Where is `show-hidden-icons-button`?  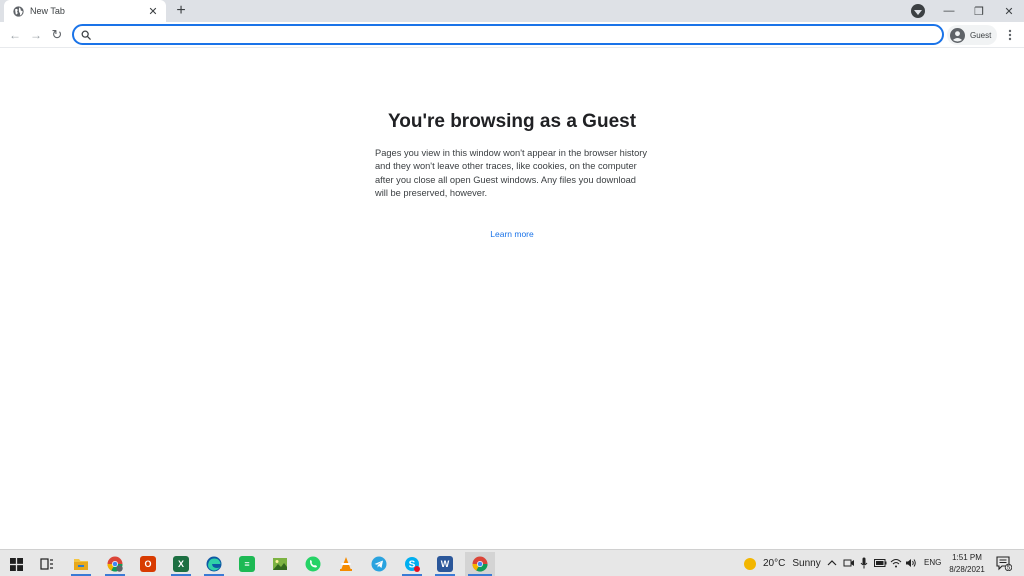 show-hidden-icons-button is located at coordinates (832, 563).